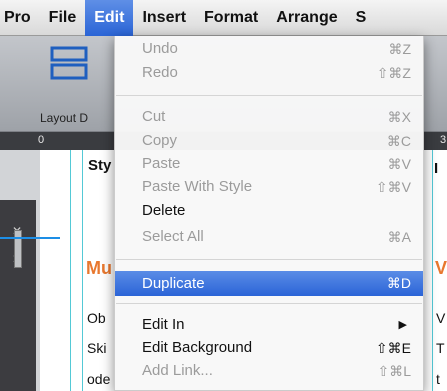 The image size is (447, 391). What do you see at coordinates (41, 140) in the screenshot?
I see `ruler-mark-zero: 0` at bounding box center [41, 140].